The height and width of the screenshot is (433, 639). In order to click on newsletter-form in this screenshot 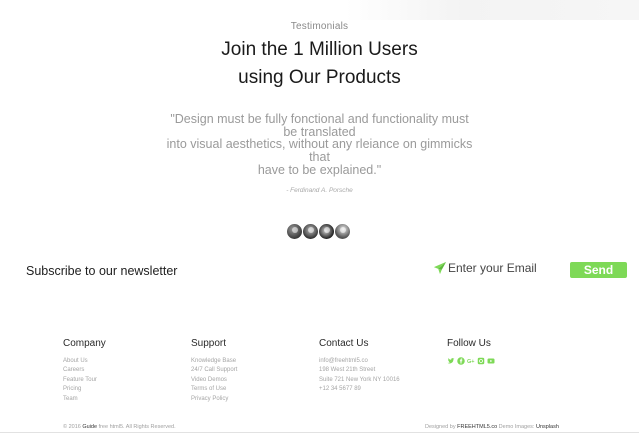, I will do `click(500, 268)`.